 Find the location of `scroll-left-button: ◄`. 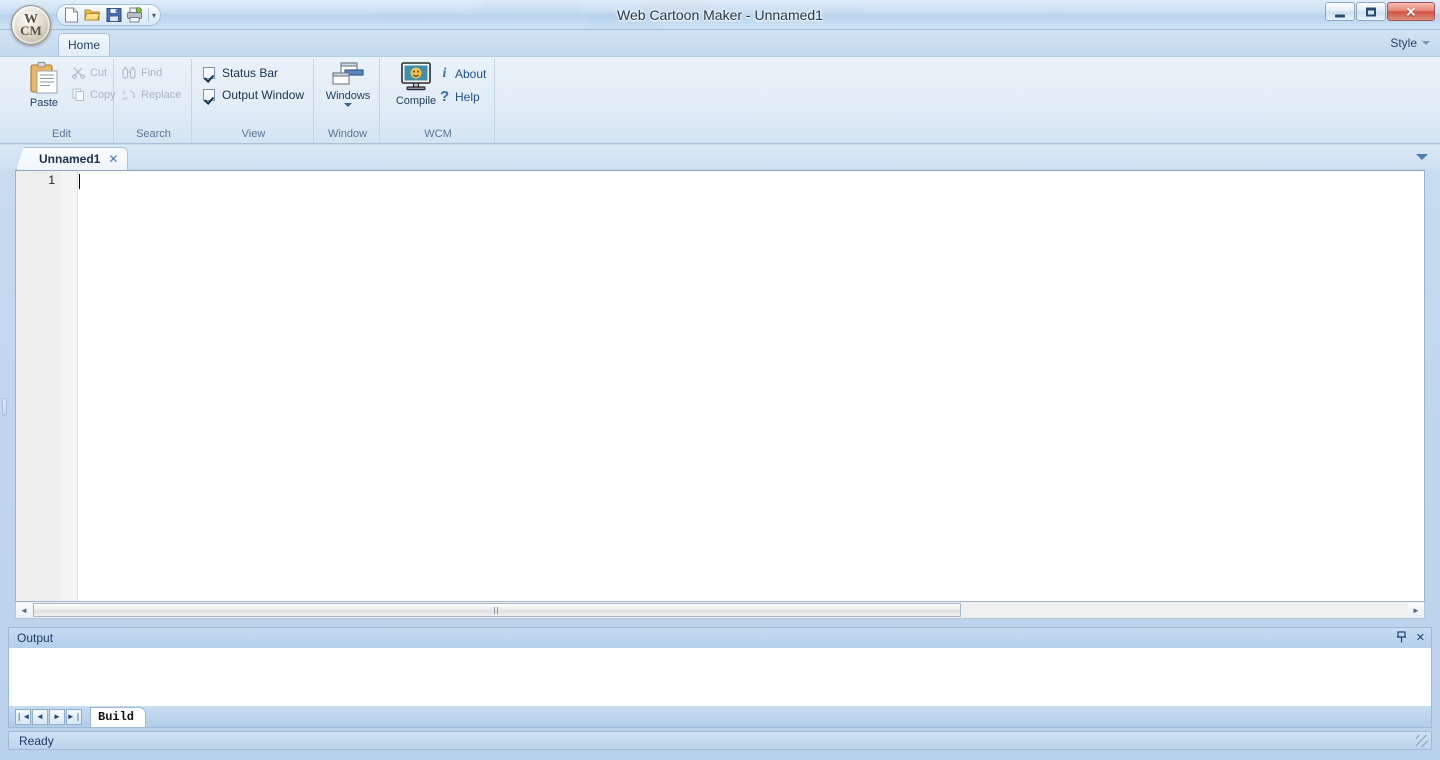

scroll-left-button: ◄ is located at coordinates (24, 610).